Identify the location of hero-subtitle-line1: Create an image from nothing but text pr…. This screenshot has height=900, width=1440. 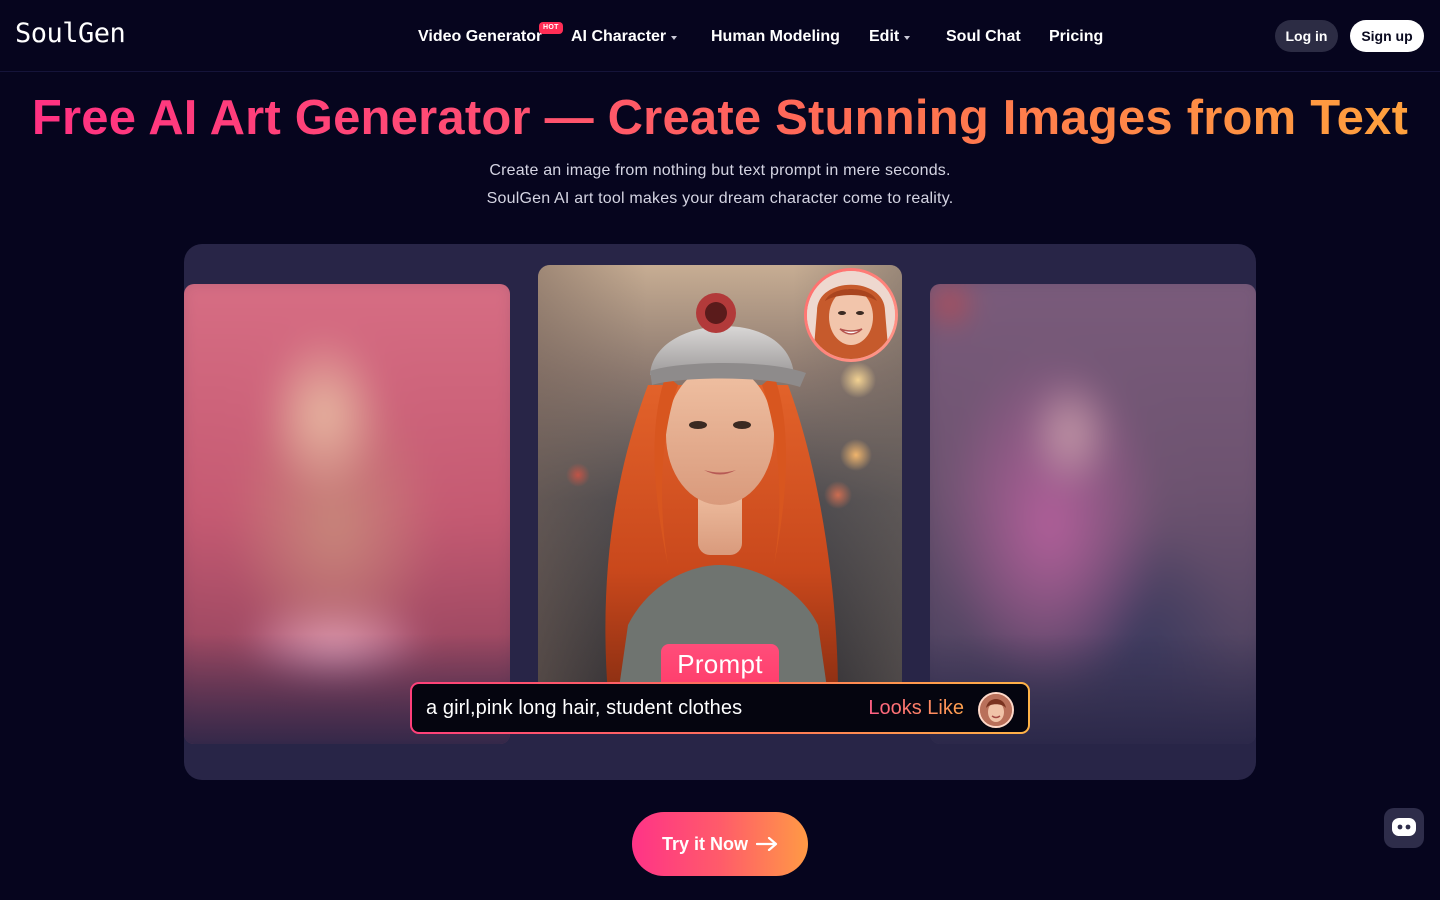
(720, 170).